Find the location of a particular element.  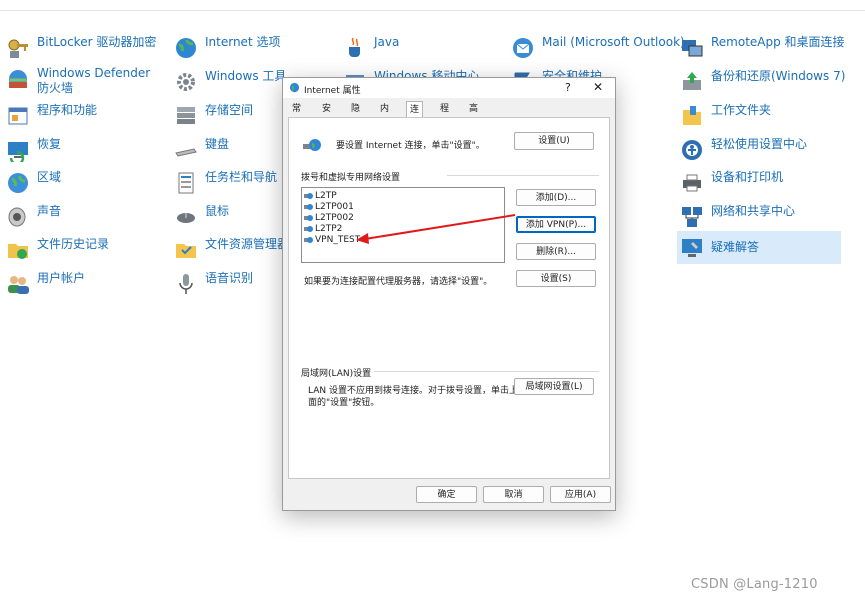

cp-item-network-sharing: 网络和共享中心 is located at coordinates (737, 216).